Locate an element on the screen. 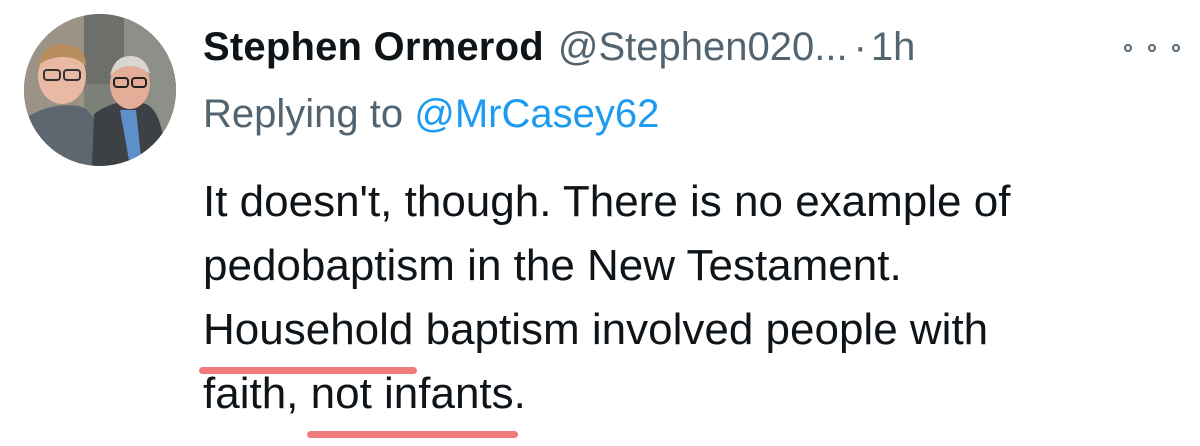 The image size is (1200, 446). avatar is located at coordinates (100, 90).